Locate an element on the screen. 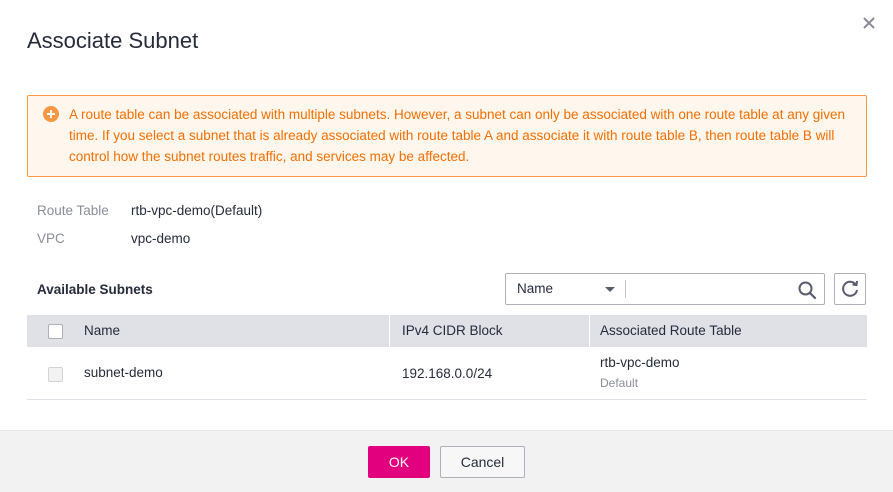  available-subnets-title: Available Subnets is located at coordinates (95, 289).